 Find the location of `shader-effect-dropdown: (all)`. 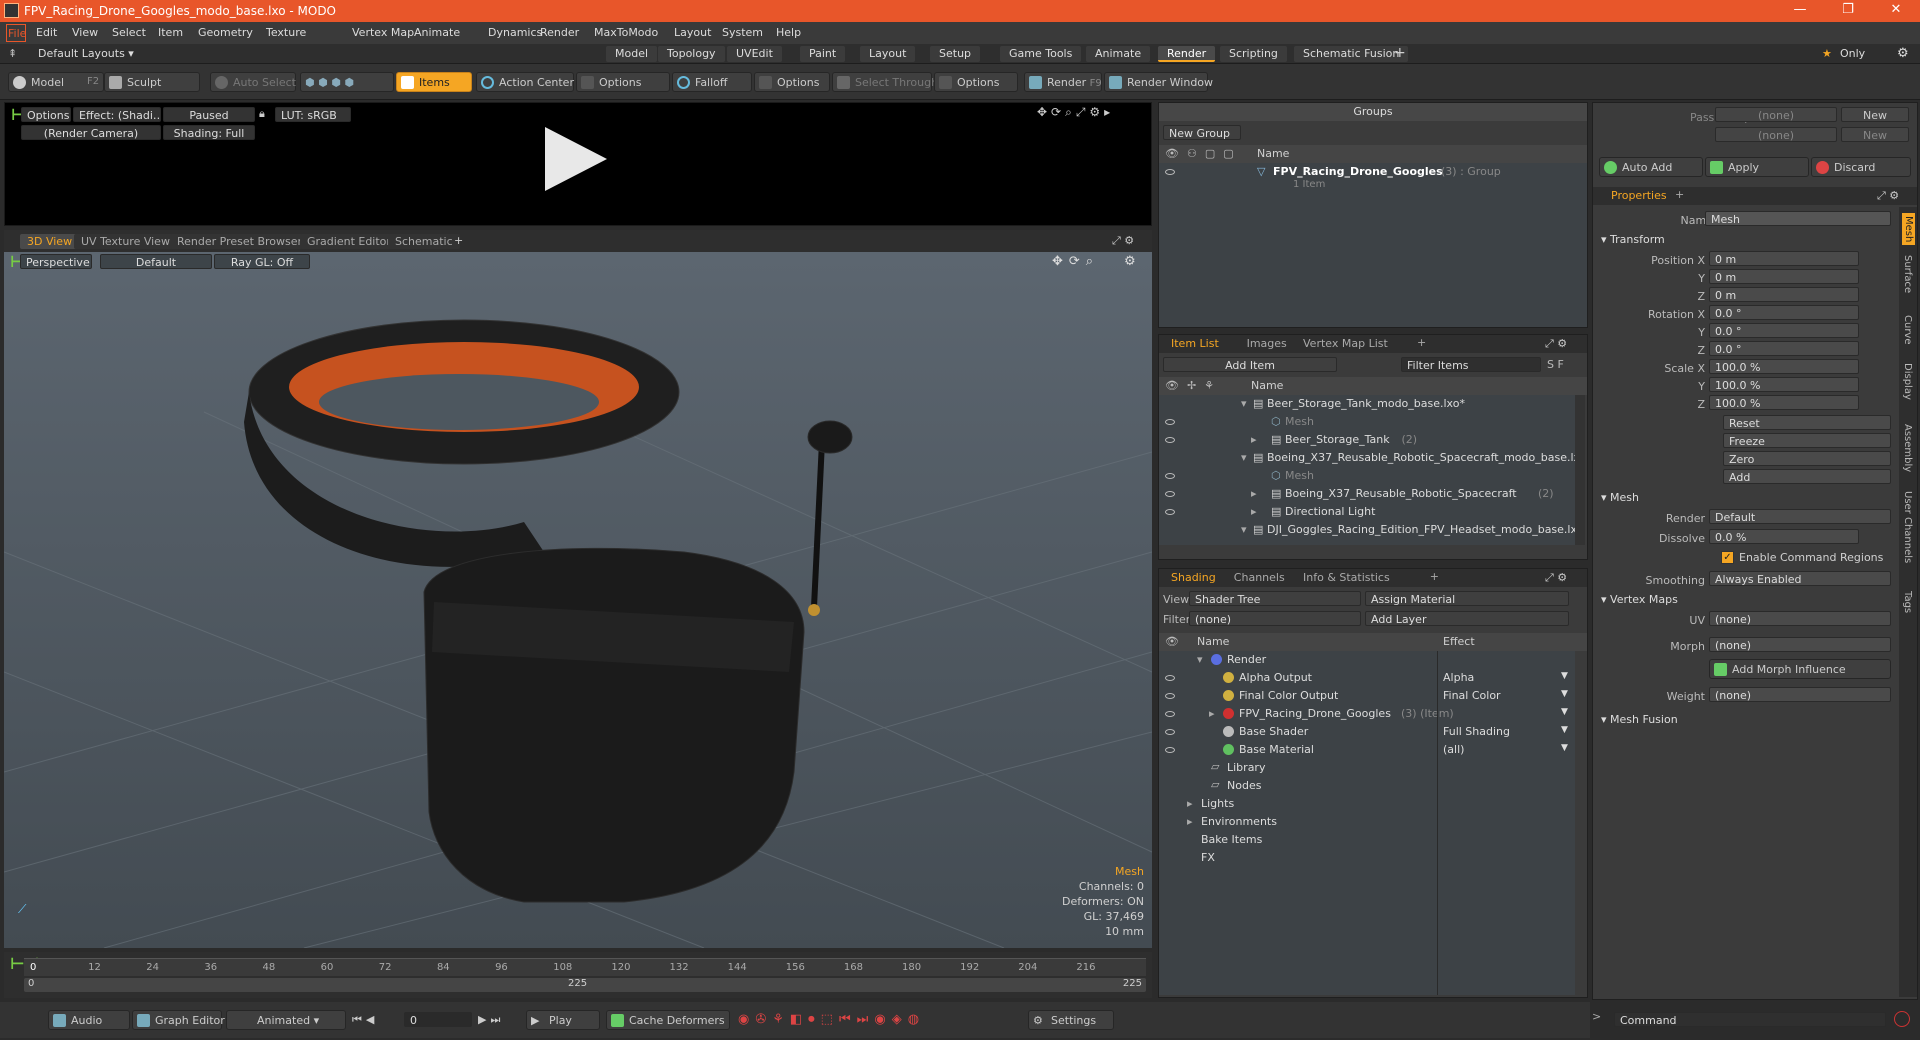

shader-effect-dropdown: (all) is located at coordinates (1453, 749).